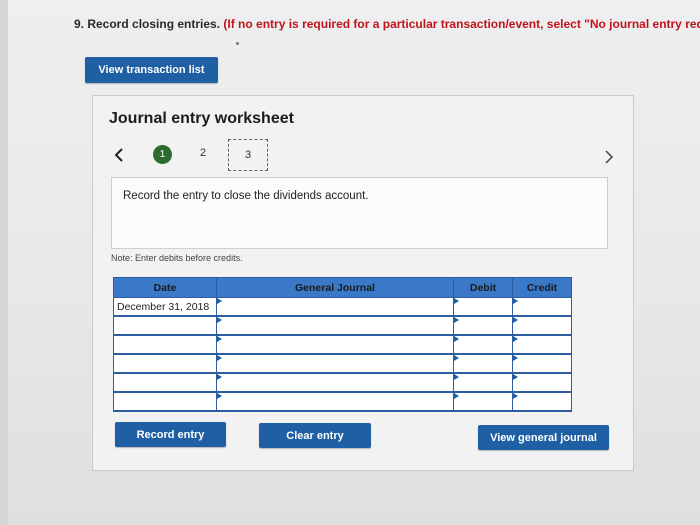 Image resolution: width=700 pixels, height=525 pixels. What do you see at coordinates (165, 287) in the screenshot?
I see `date-header: Date` at bounding box center [165, 287].